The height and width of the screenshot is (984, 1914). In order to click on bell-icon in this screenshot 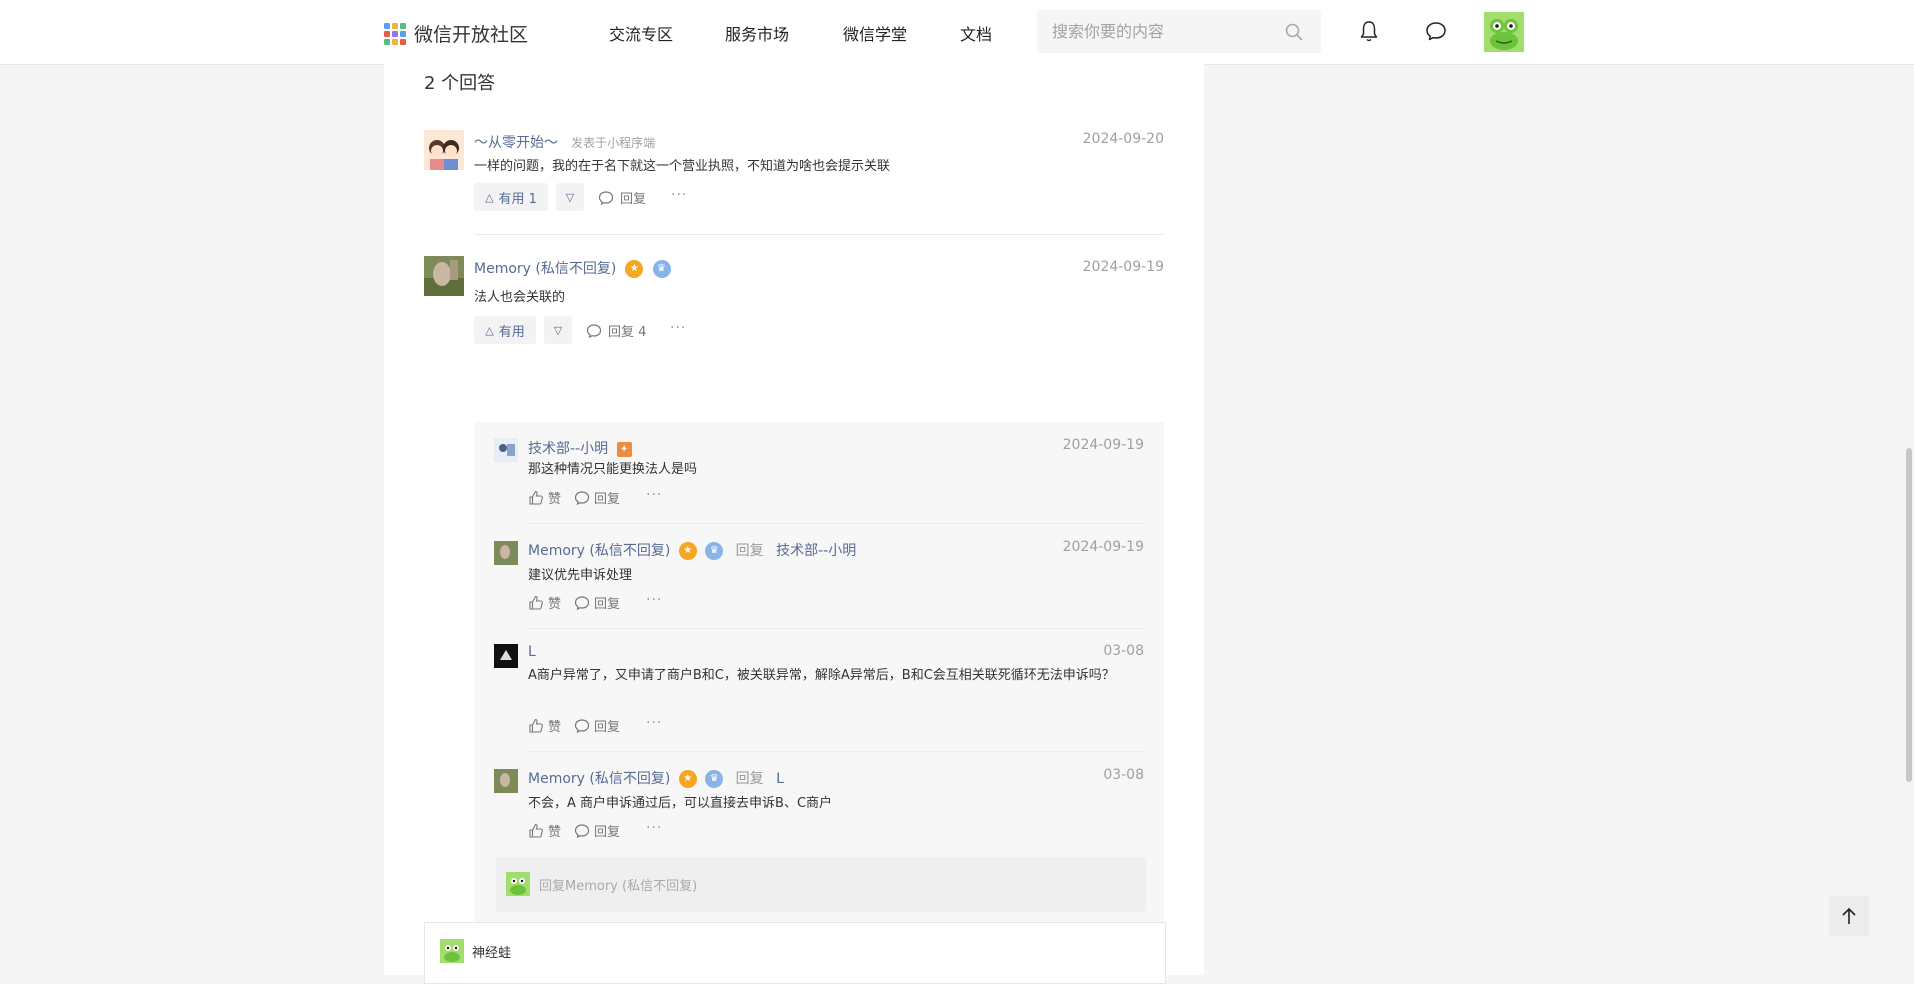, I will do `click(1369, 31)`.